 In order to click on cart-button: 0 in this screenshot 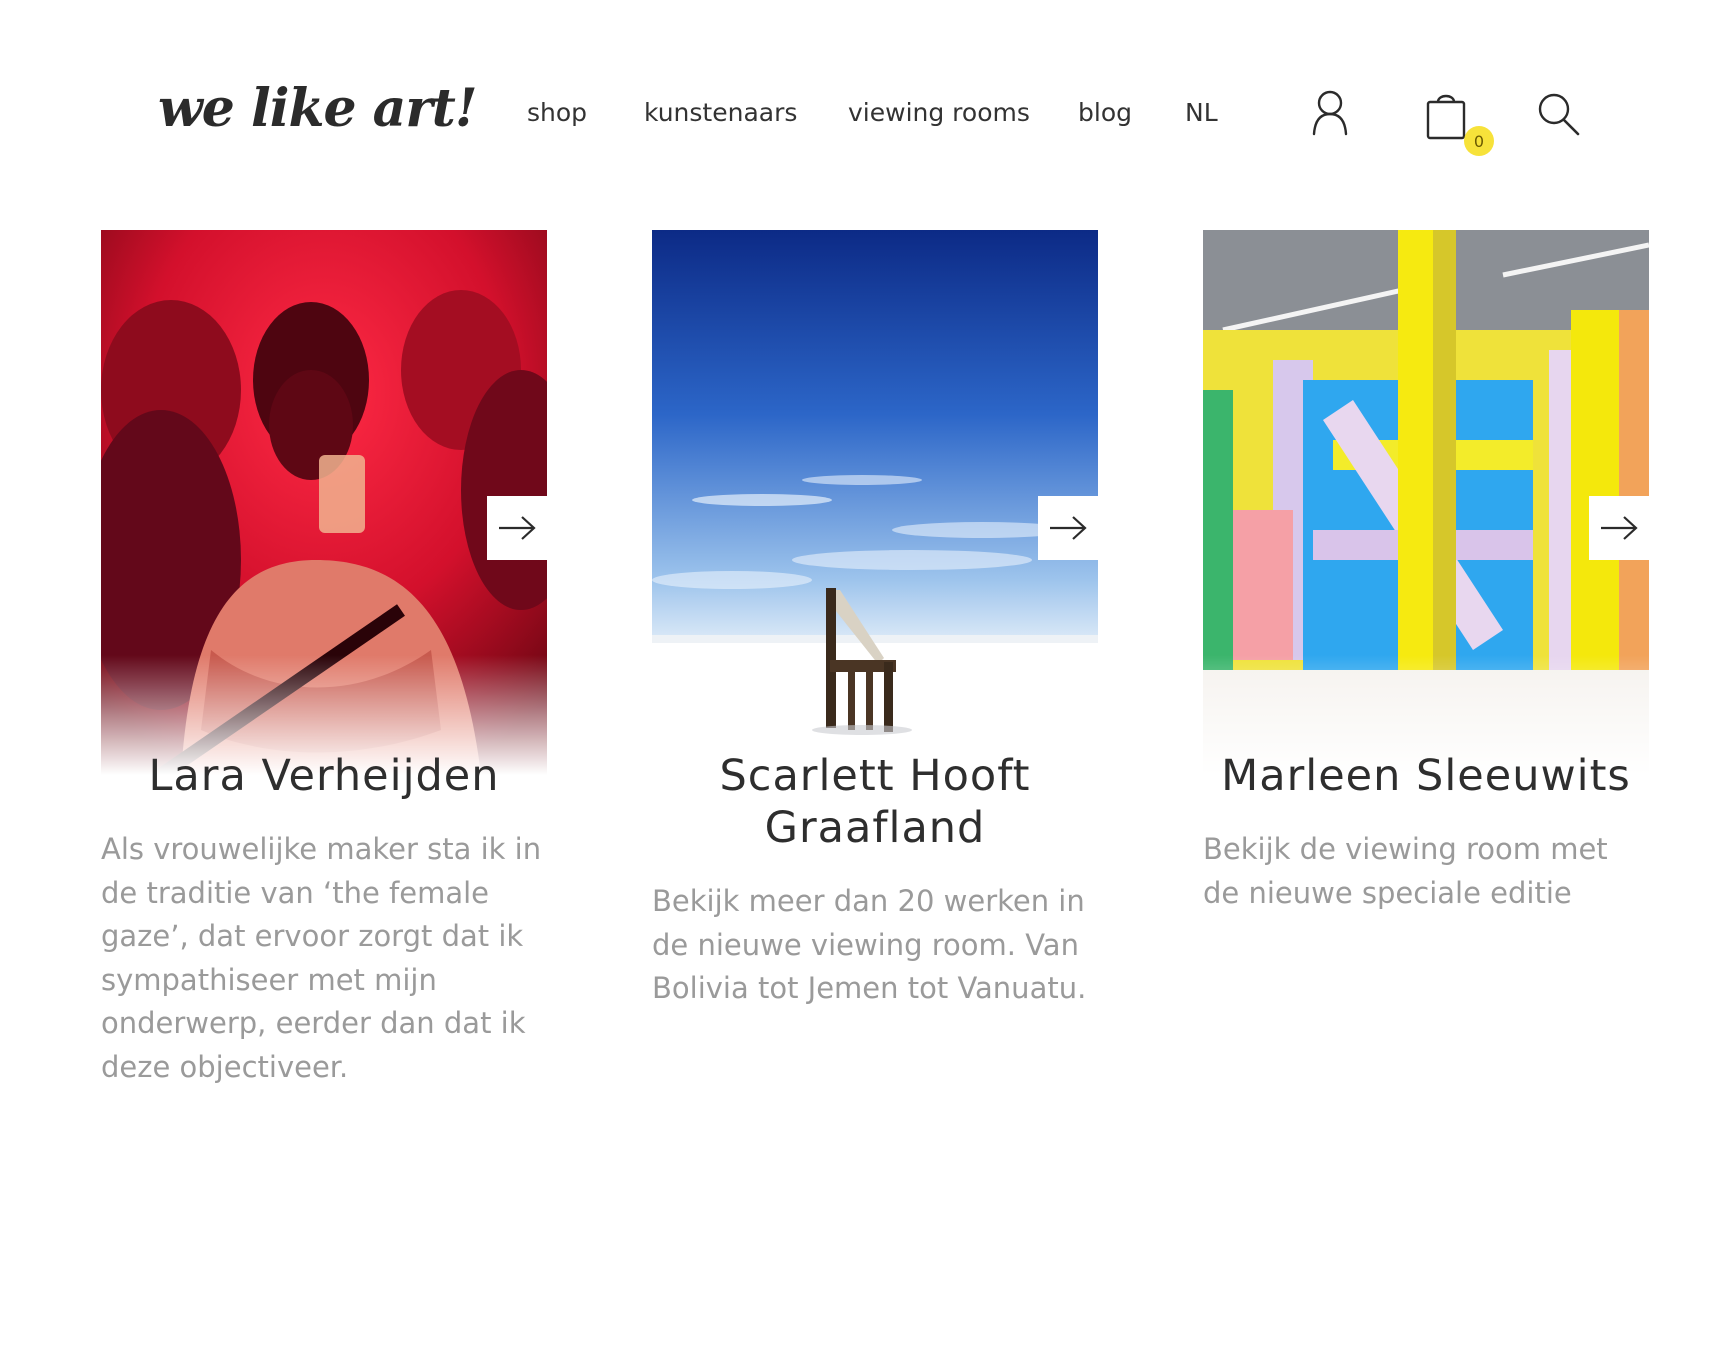, I will do `click(1460, 123)`.